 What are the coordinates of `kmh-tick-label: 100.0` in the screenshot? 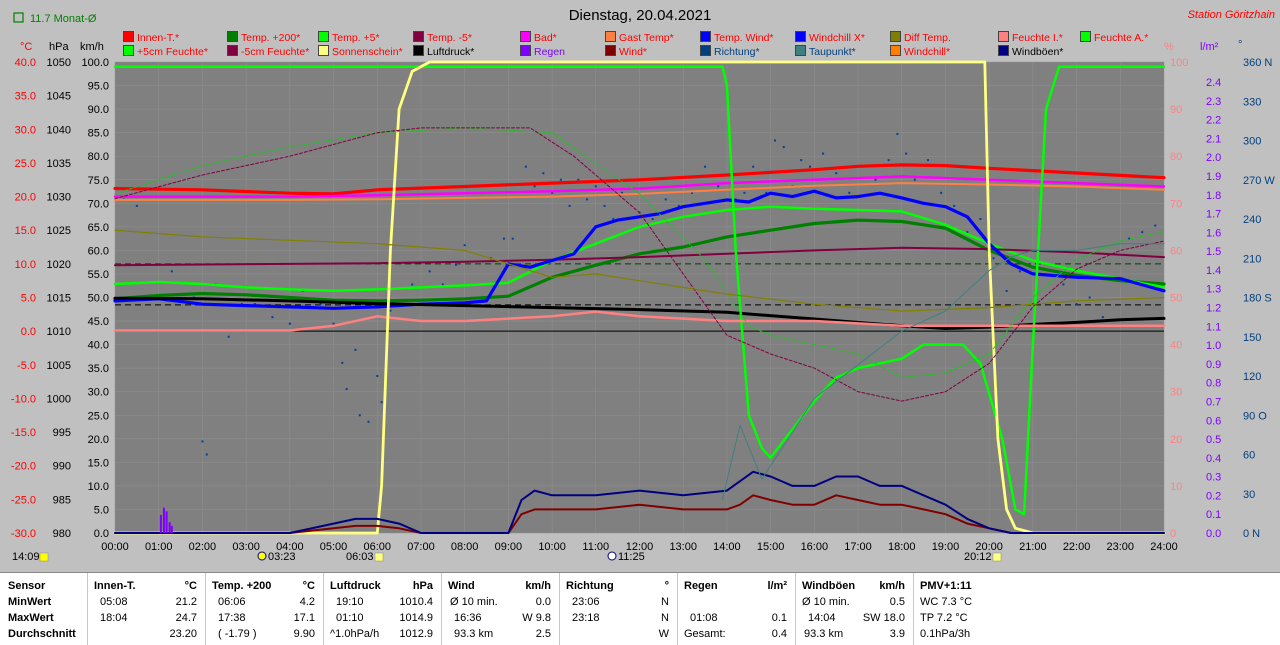 It's located at (95, 63).